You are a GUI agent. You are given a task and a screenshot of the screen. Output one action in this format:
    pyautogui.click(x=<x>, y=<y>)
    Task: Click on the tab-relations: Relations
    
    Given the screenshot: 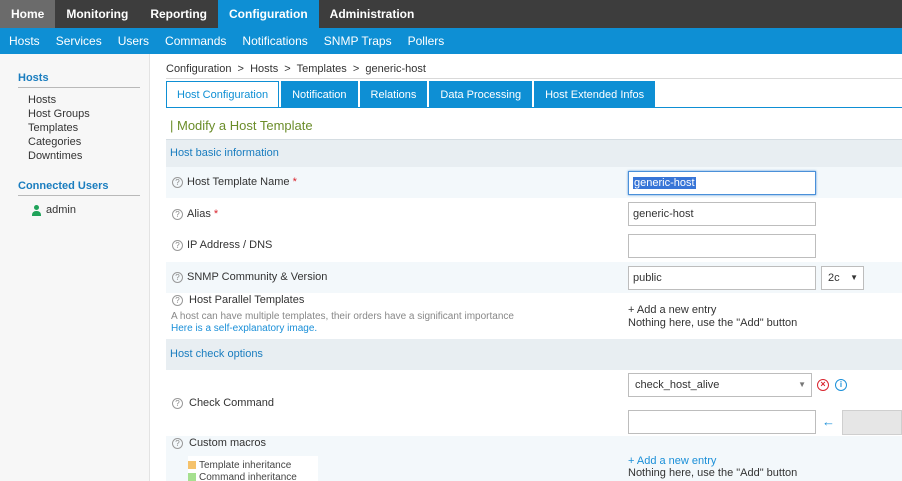 What is the action you would take?
    pyautogui.click(x=393, y=94)
    